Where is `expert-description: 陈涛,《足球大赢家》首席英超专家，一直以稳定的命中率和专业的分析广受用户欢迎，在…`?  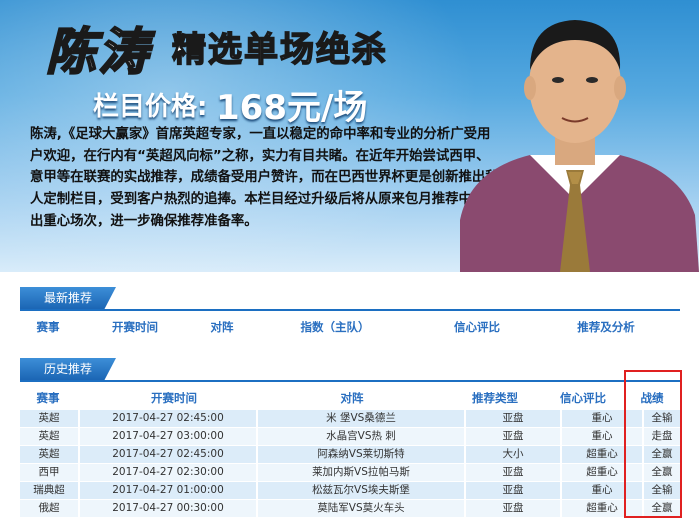
expert-description: 陈涛,《足球大赢家》首席英超专家，一直以稳定的命中率和专业的分析广受用户欢迎，在… is located at coordinates (264, 178).